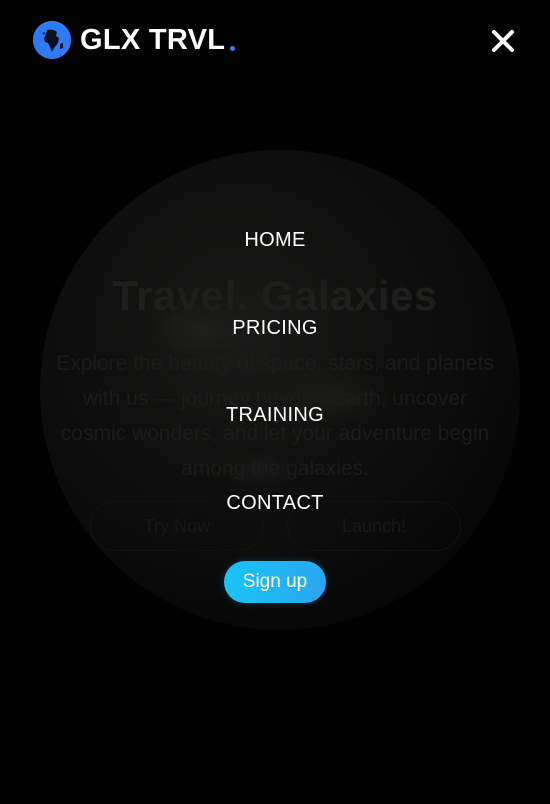 The image size is (550, 804). I want to click on nav-item-home: HOME, so click(275, 240).